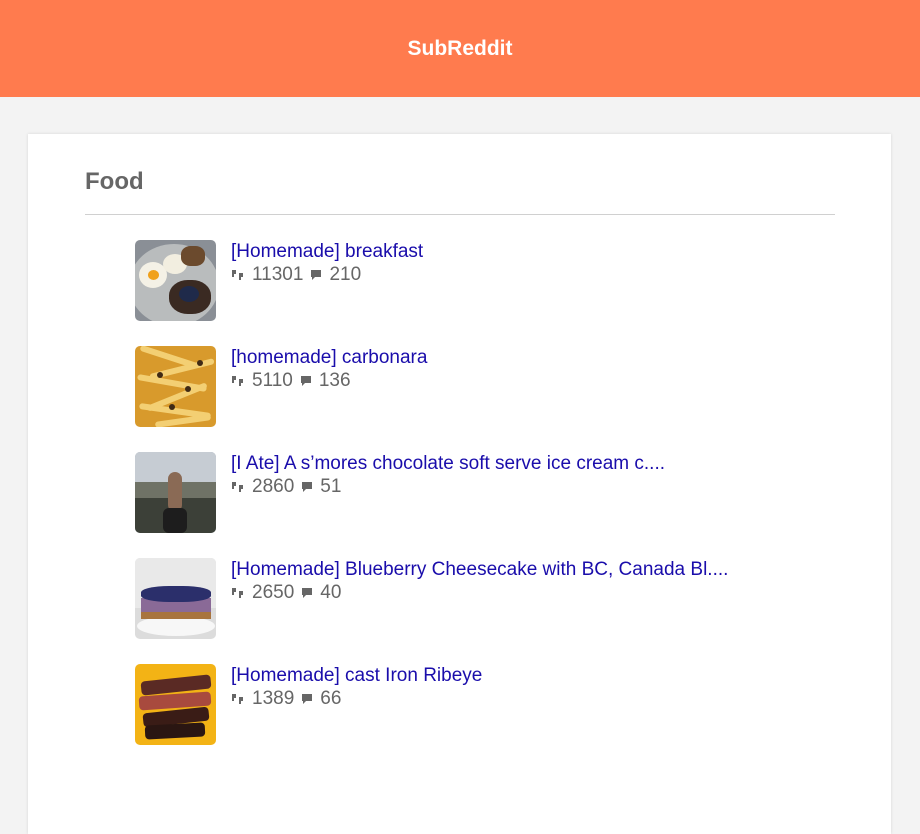 Image resolution: width=920 pixels, height=834 pixels. Describe the element at coordinates (431, 386) in the screenshot. I see `post-item: [homemade] carbonara 5110 136` at that location.